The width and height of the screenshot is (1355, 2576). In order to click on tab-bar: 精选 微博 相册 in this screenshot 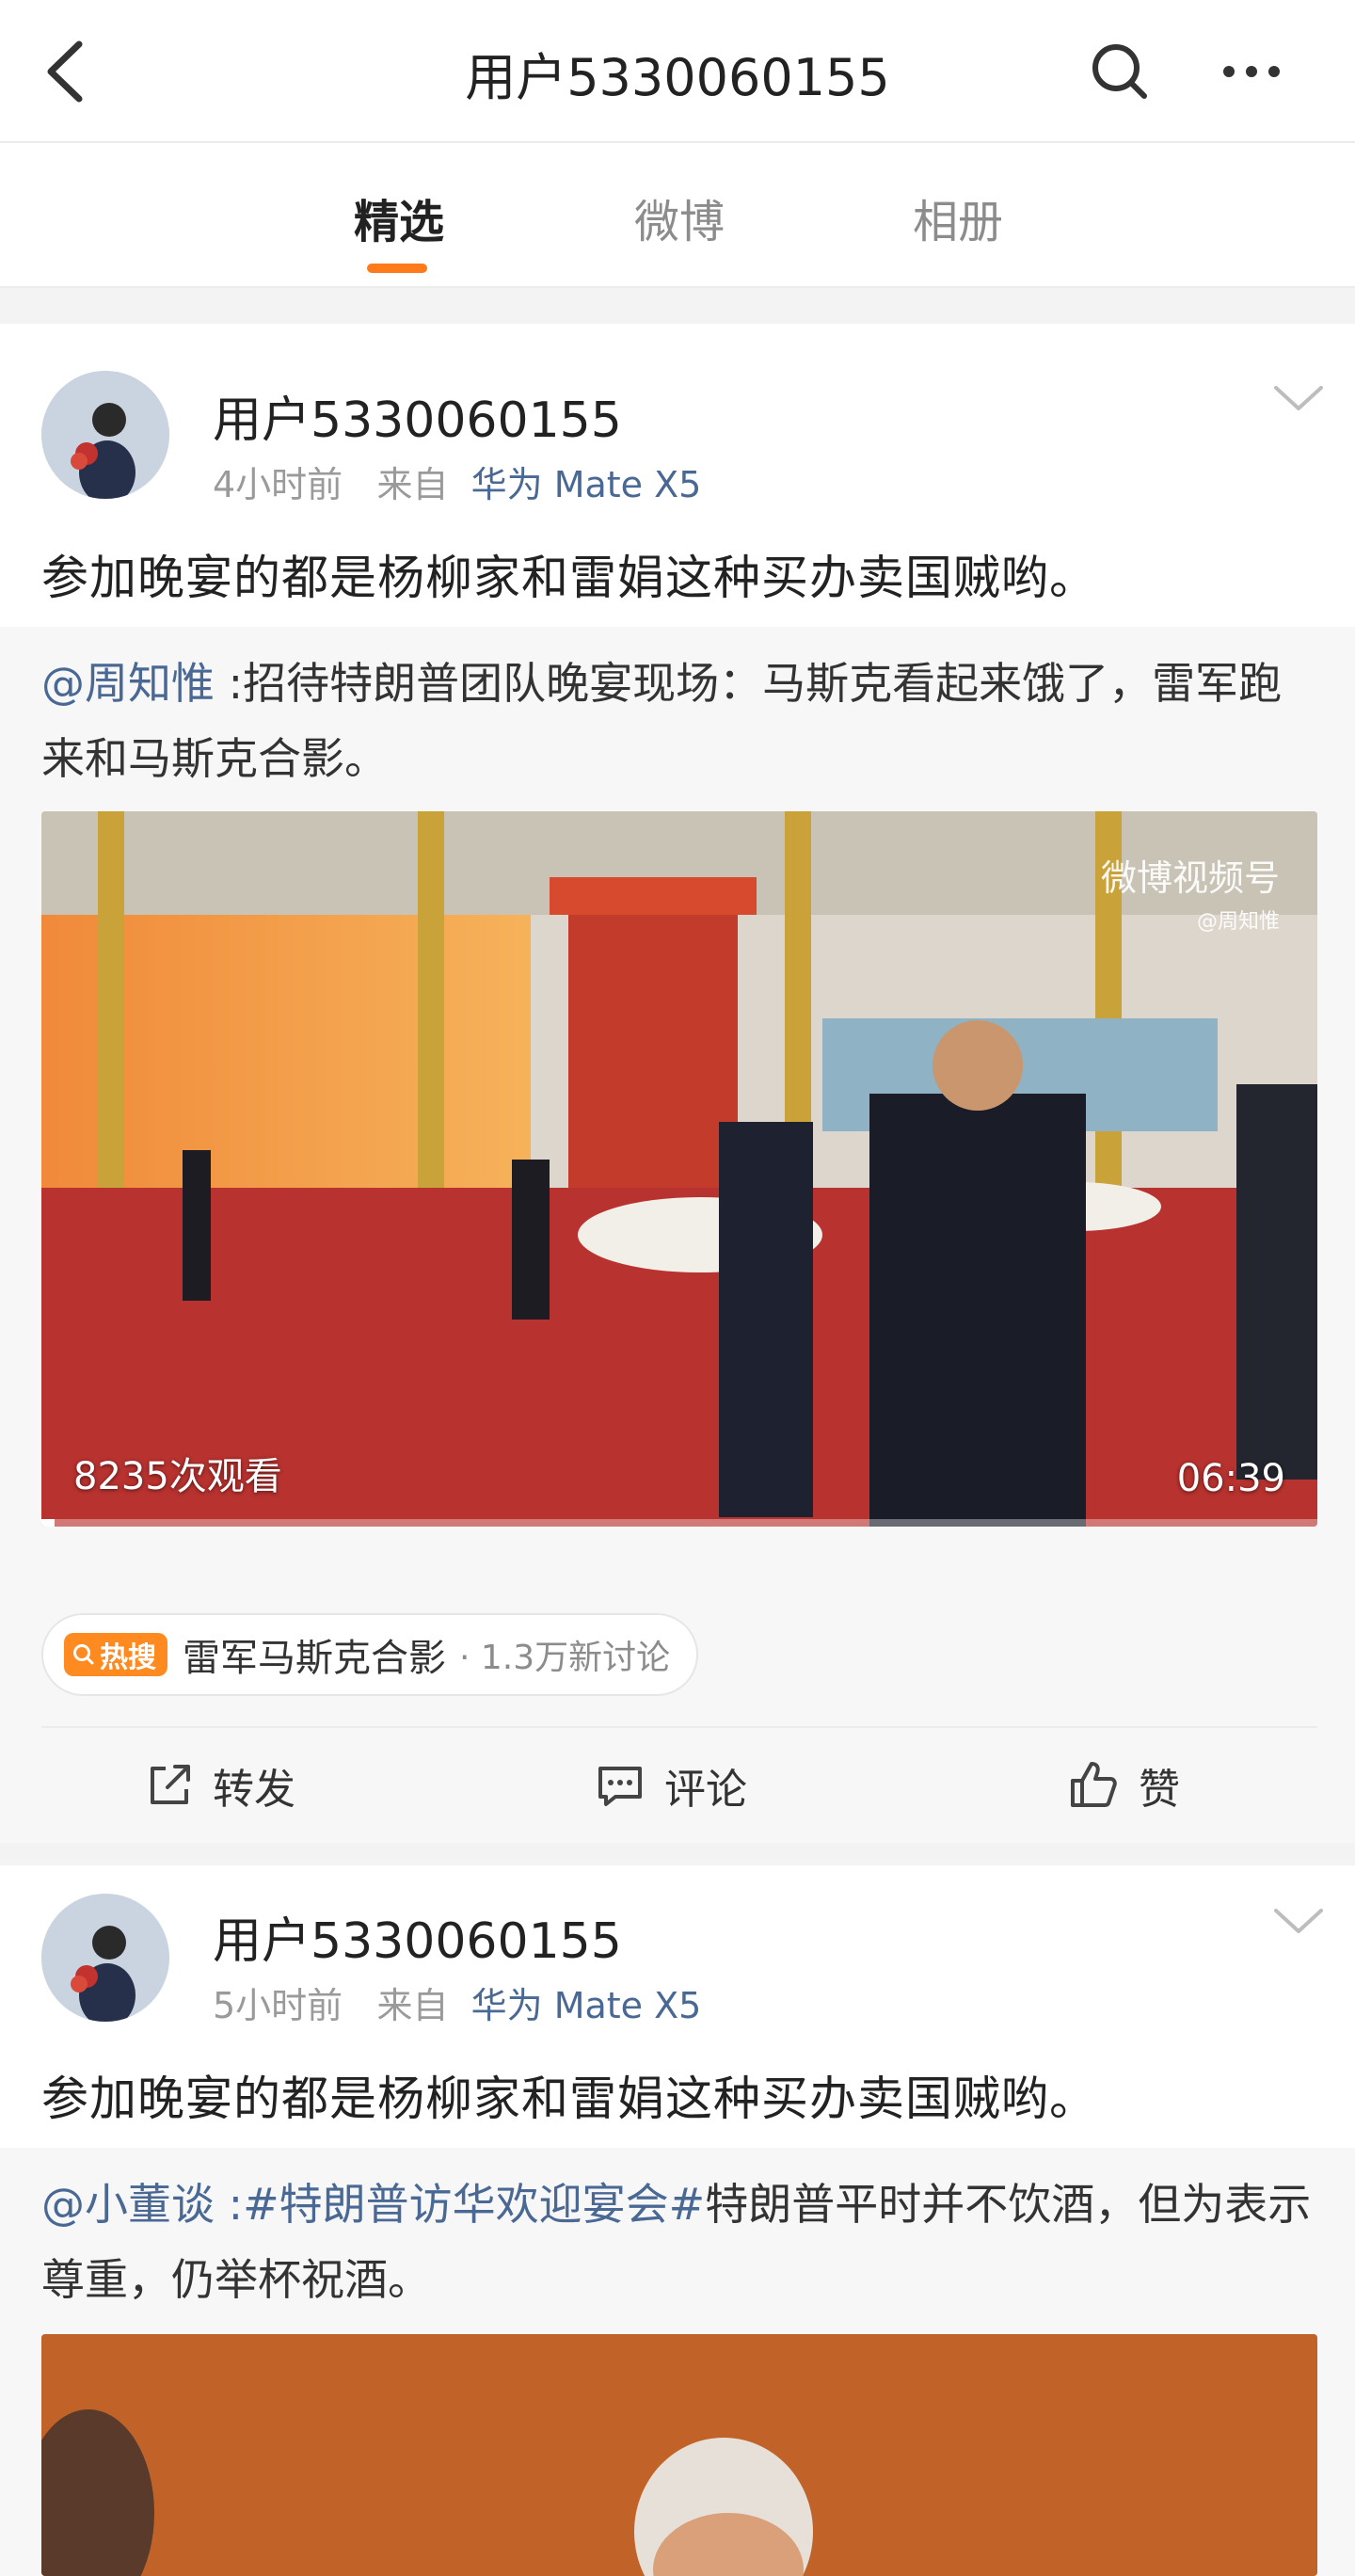, I will do `click(677, 215)`.